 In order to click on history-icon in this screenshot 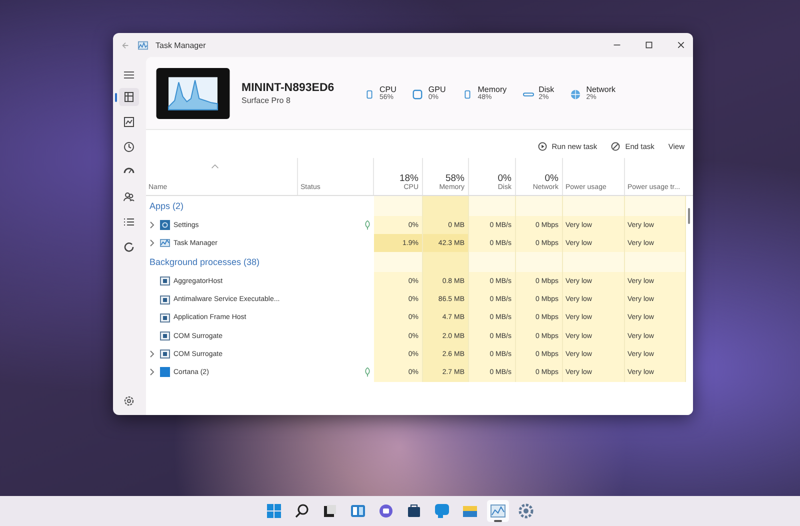, I will do `click(129, 147)`.